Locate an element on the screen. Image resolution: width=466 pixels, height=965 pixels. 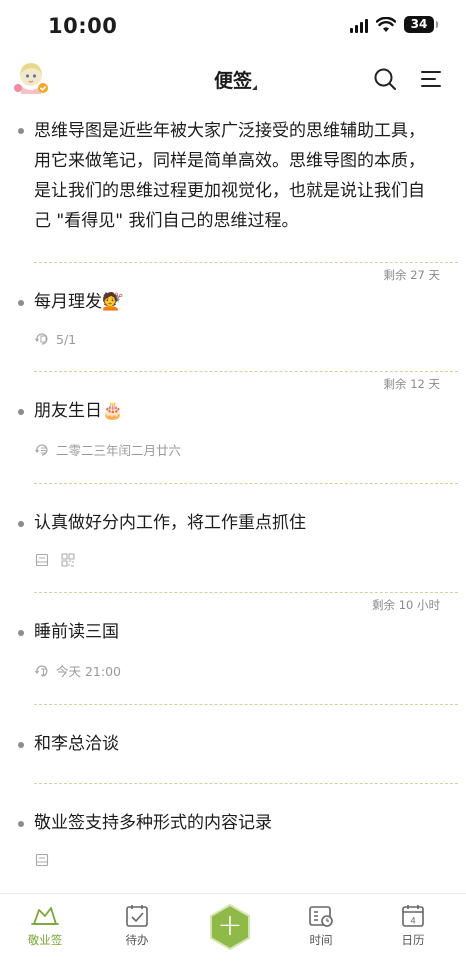
daily-repeat-icon is located at coordinates (41, 670).